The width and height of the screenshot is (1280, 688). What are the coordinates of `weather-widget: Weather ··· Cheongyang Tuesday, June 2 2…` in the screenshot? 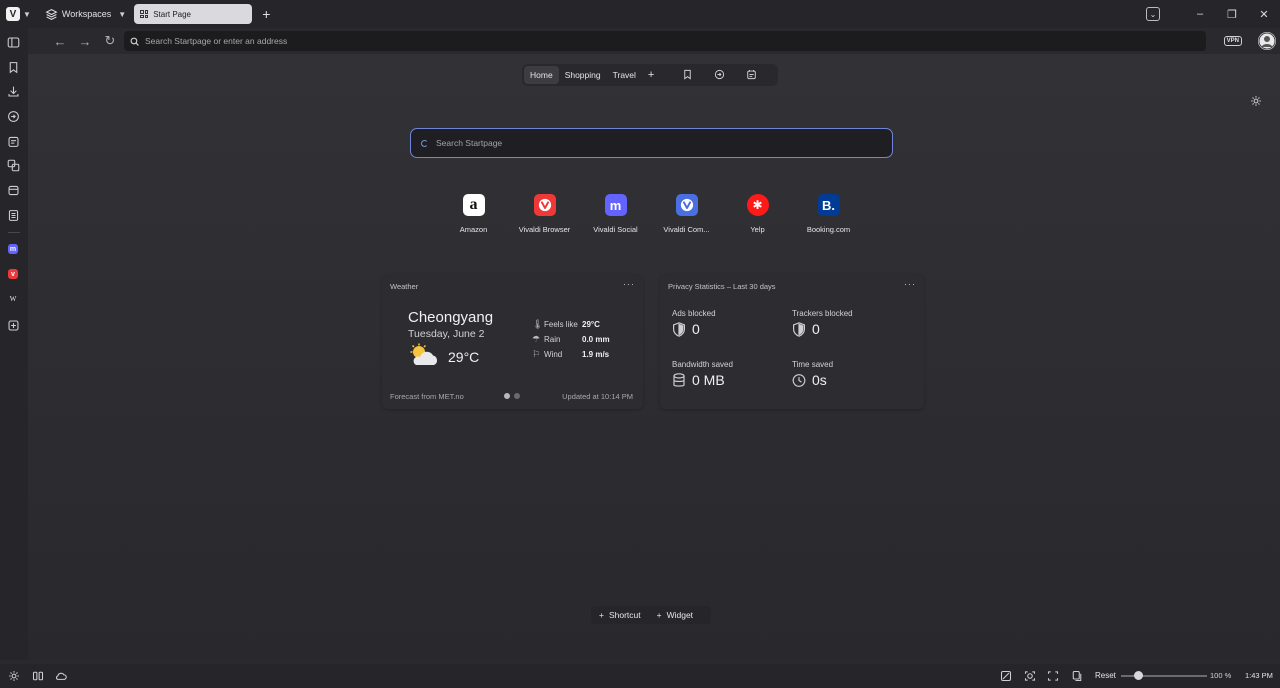 It's located at (512, 342).